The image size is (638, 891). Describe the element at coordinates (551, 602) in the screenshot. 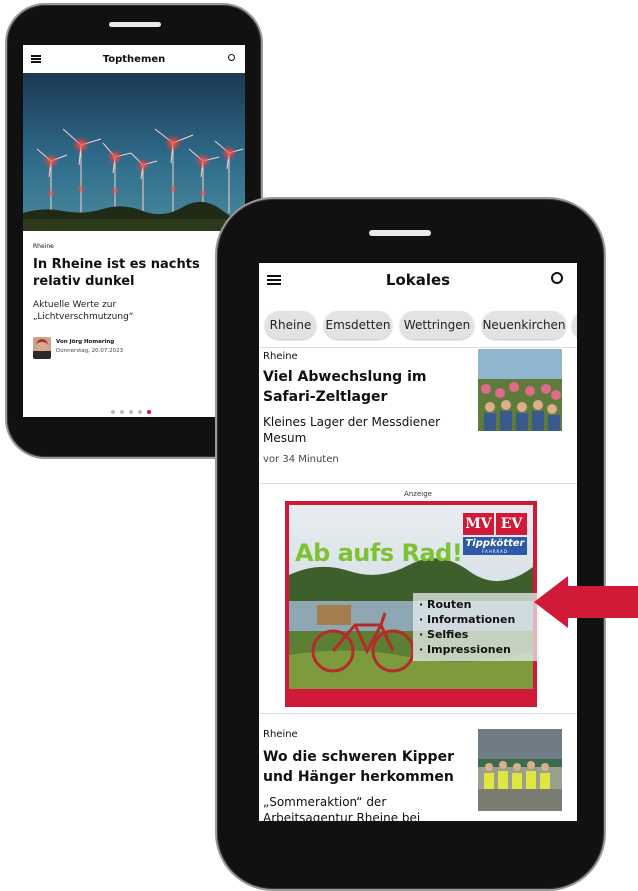

I see `pointer-arrow-head` at that location.